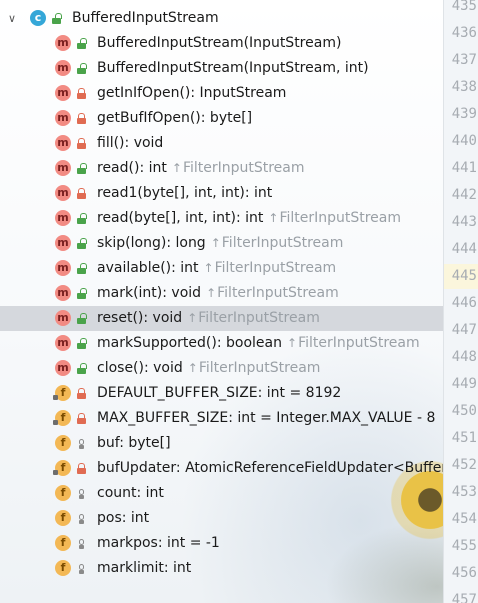 Image resolution: width=478 pixels, height=603 pixels. I want to click on line-number: 436, so click(464, 33).